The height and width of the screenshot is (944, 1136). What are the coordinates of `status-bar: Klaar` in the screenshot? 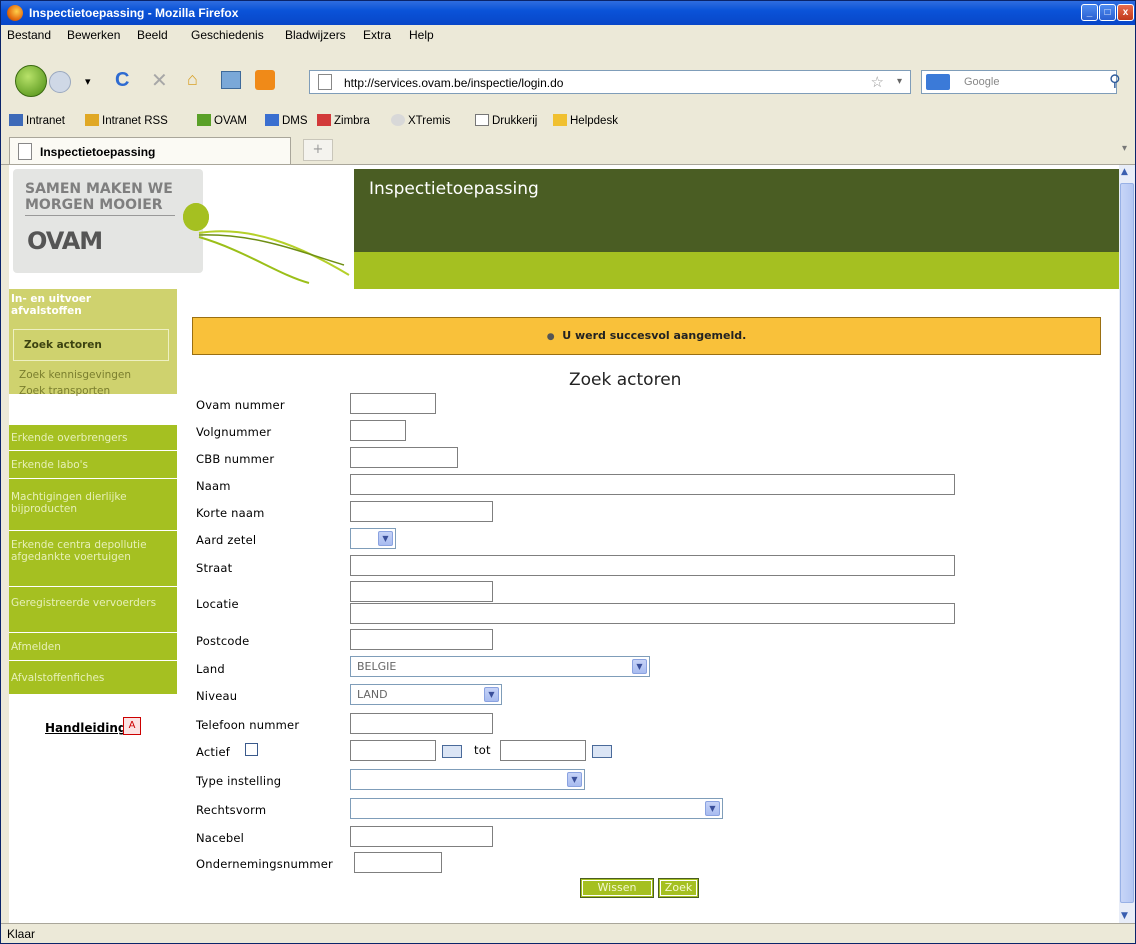 It's located at (568, 933).